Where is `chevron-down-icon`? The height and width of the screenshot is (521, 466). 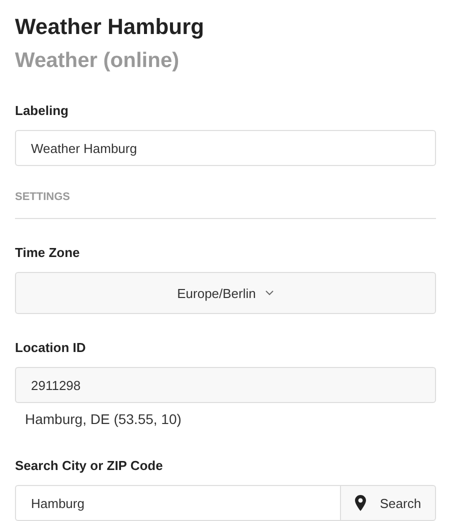 chevron-down-icon is located at coordinates (269, 293).